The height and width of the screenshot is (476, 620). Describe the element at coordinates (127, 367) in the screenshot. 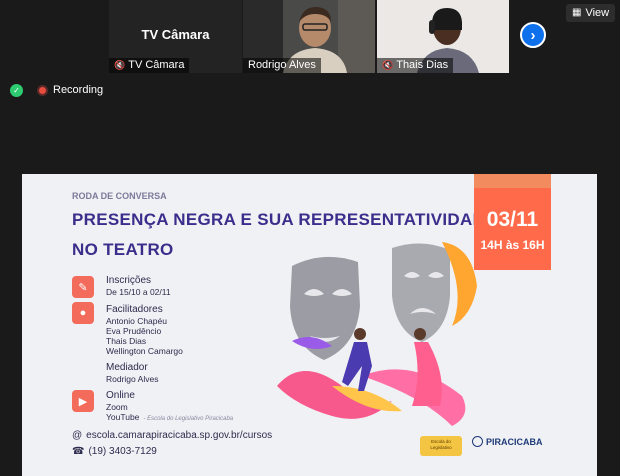

I see `mediador-label: Mediador` at that location.